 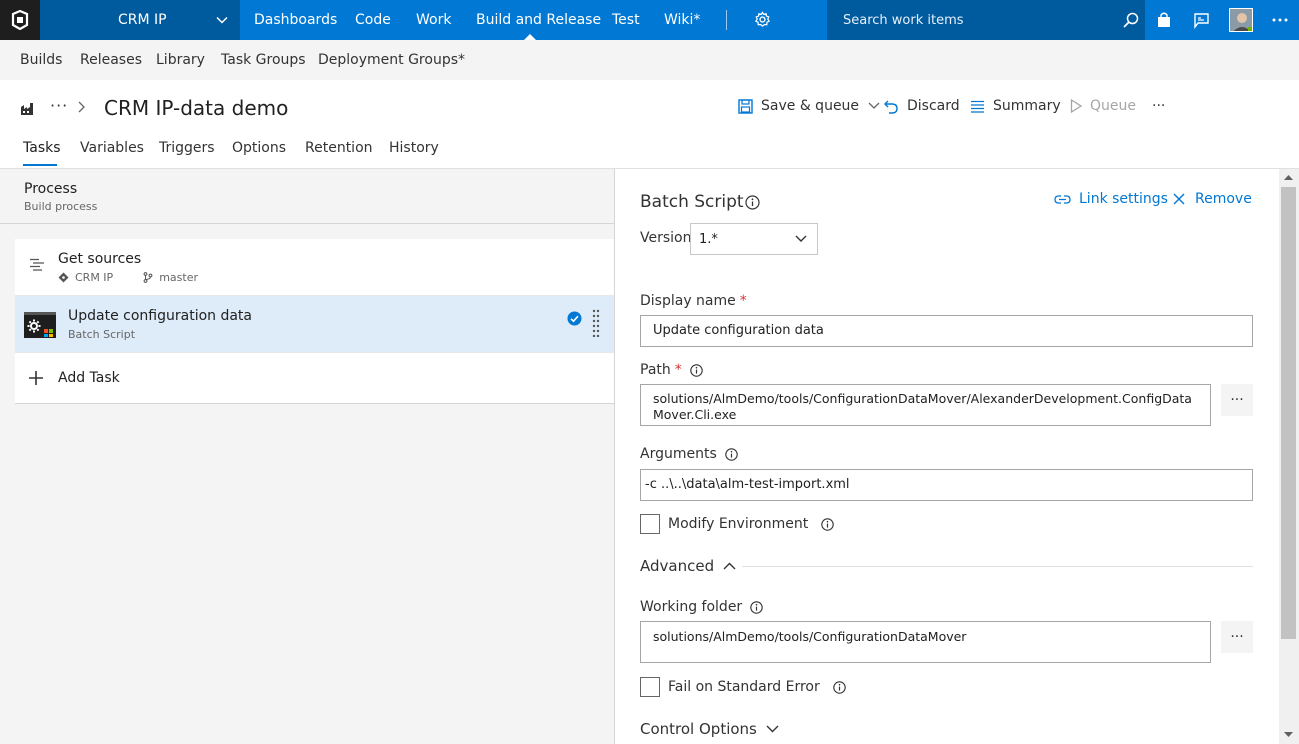 What do you see at coordinates (63, 277) in the screenshot?
I see `git-icon` at bounding box center [63, 277].